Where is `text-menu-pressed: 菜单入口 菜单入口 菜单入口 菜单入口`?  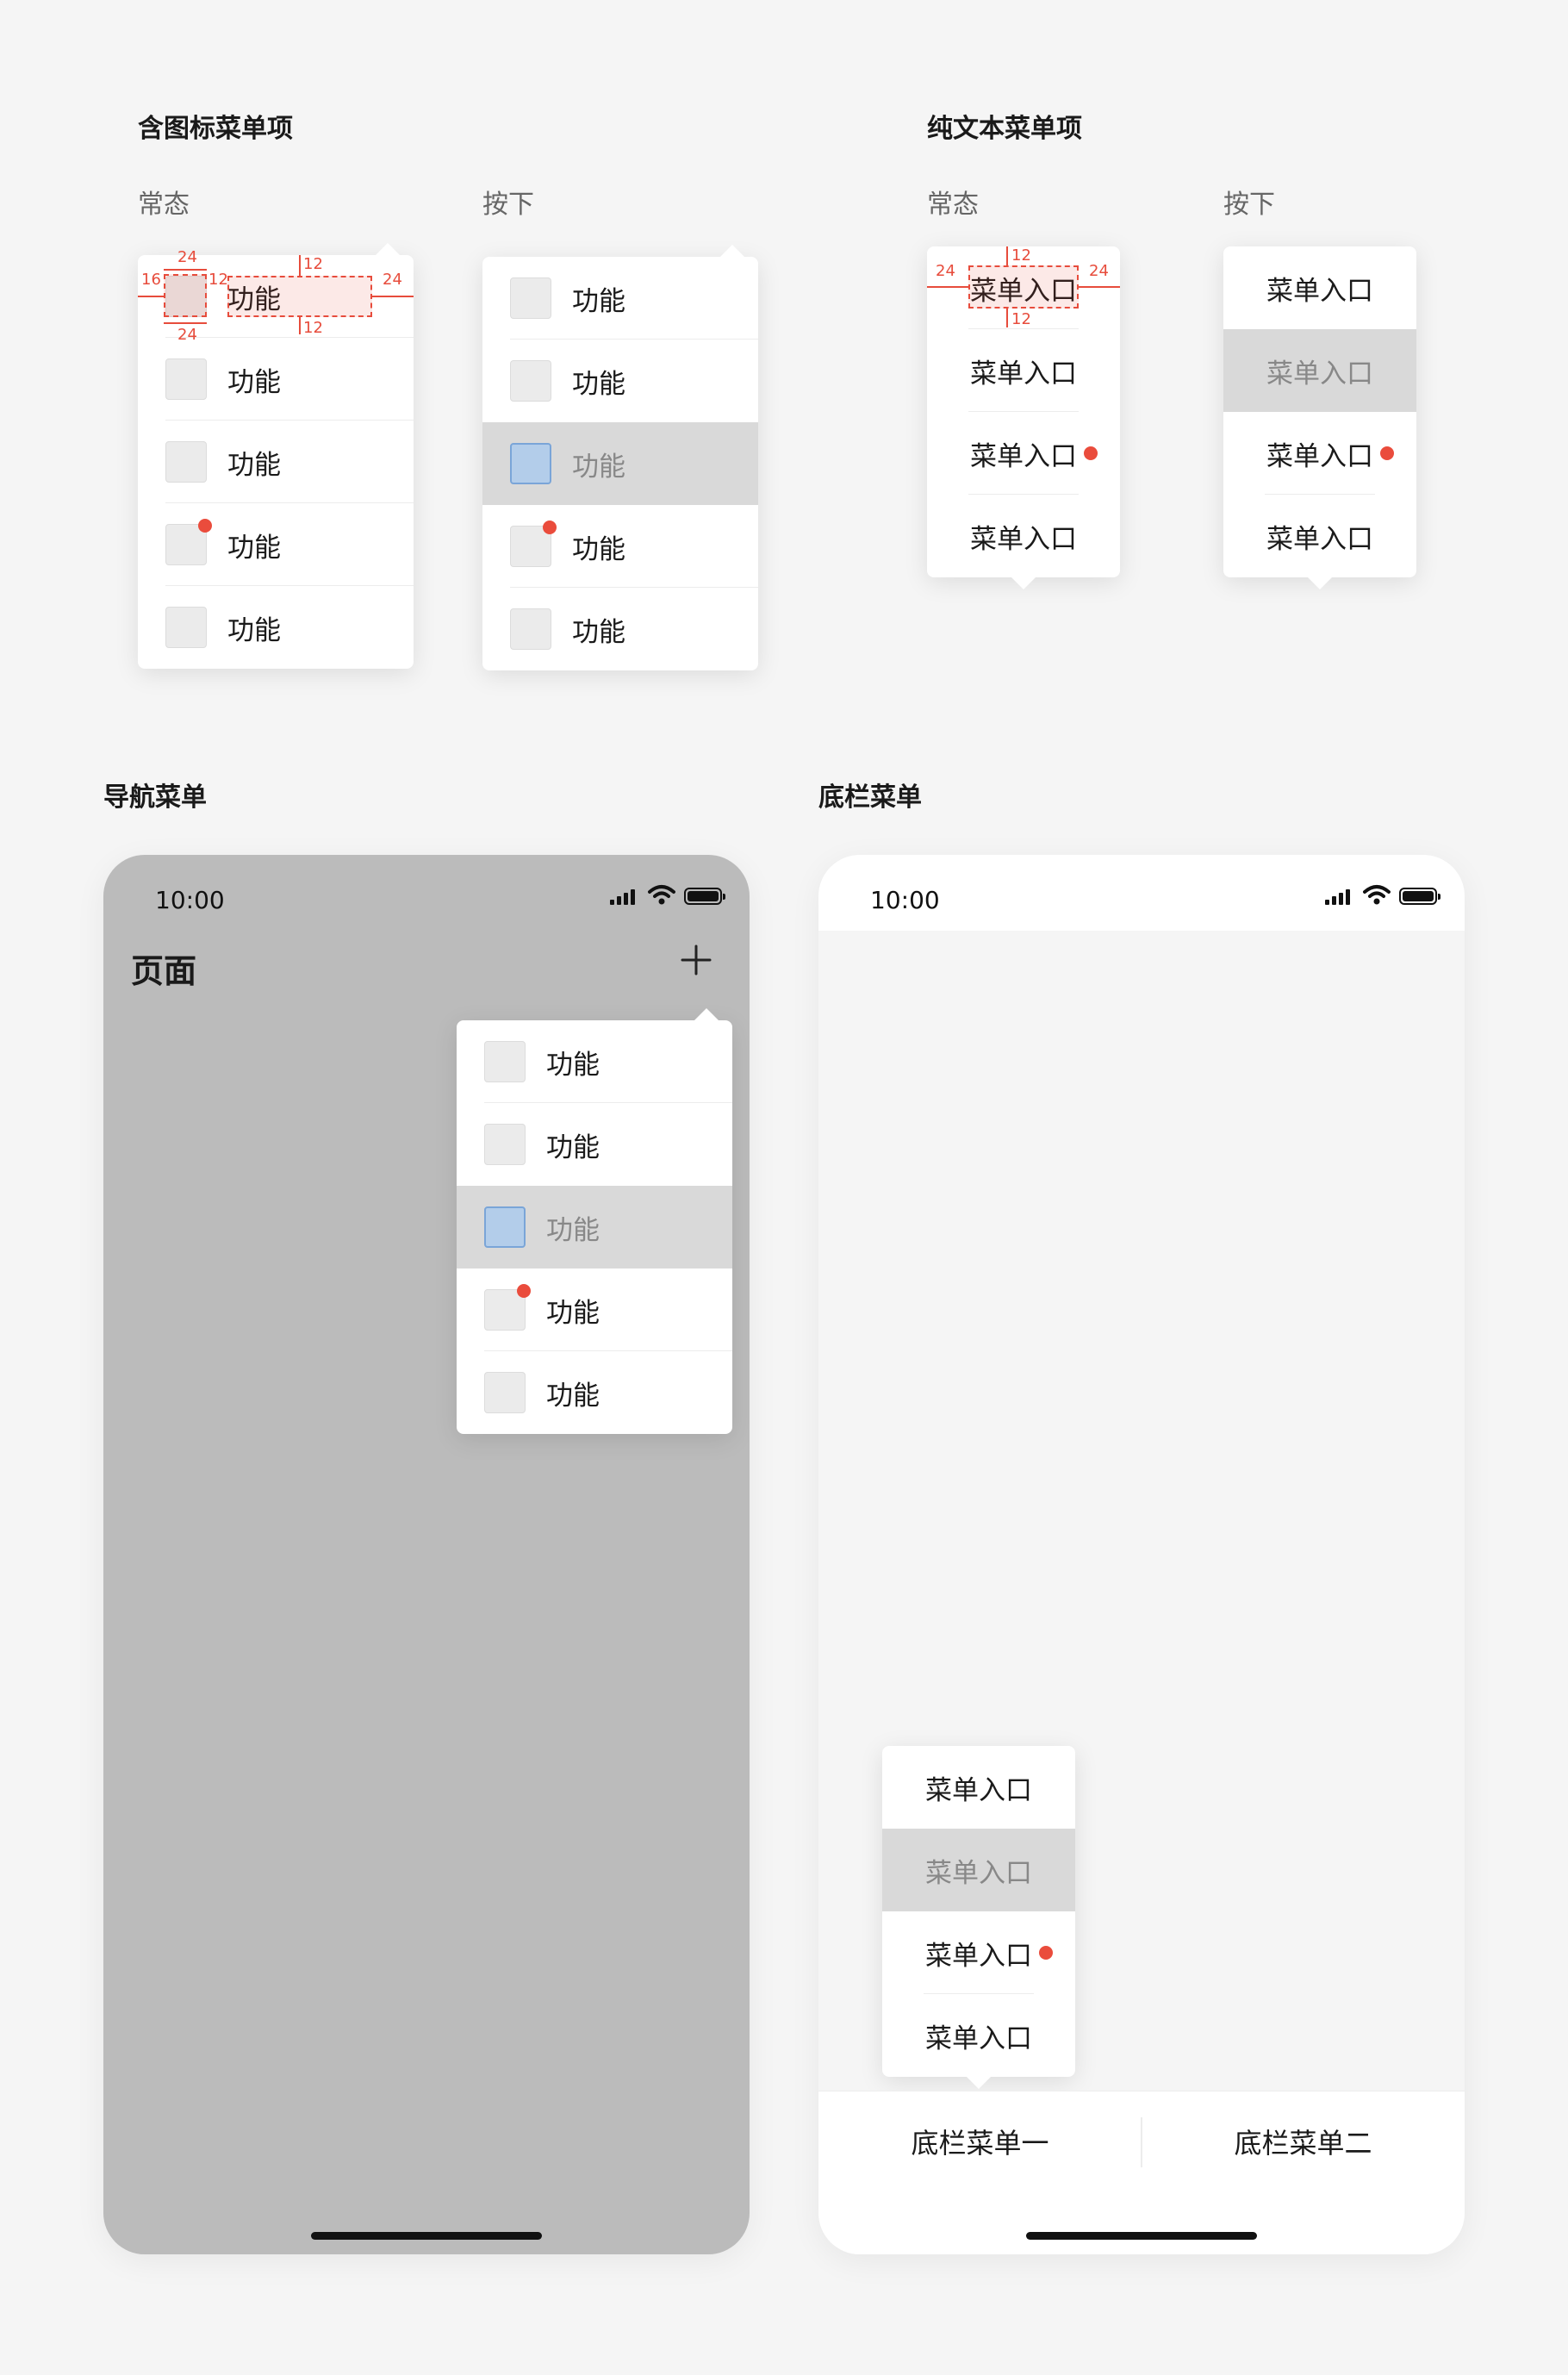 text-menu-pressed: 菜单入口 菜单入口 菜单入口 菜单入口 is located at coordinates (1320, 418).